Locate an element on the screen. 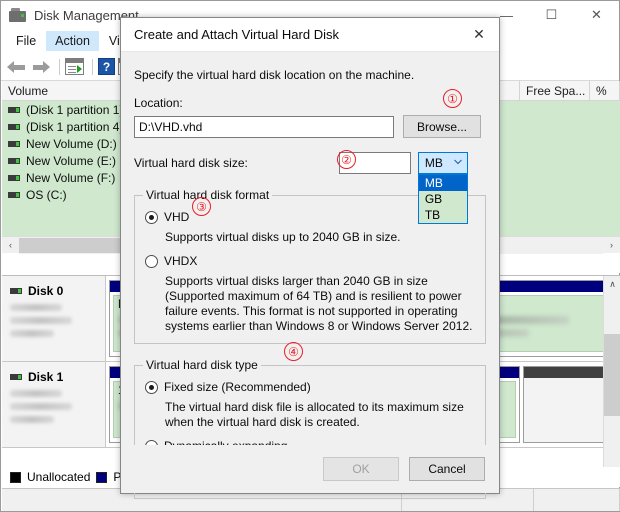  dialog-titlebar: Create and Attach Virtual Hard Disk ✕ is located at coordinates (310, 35).